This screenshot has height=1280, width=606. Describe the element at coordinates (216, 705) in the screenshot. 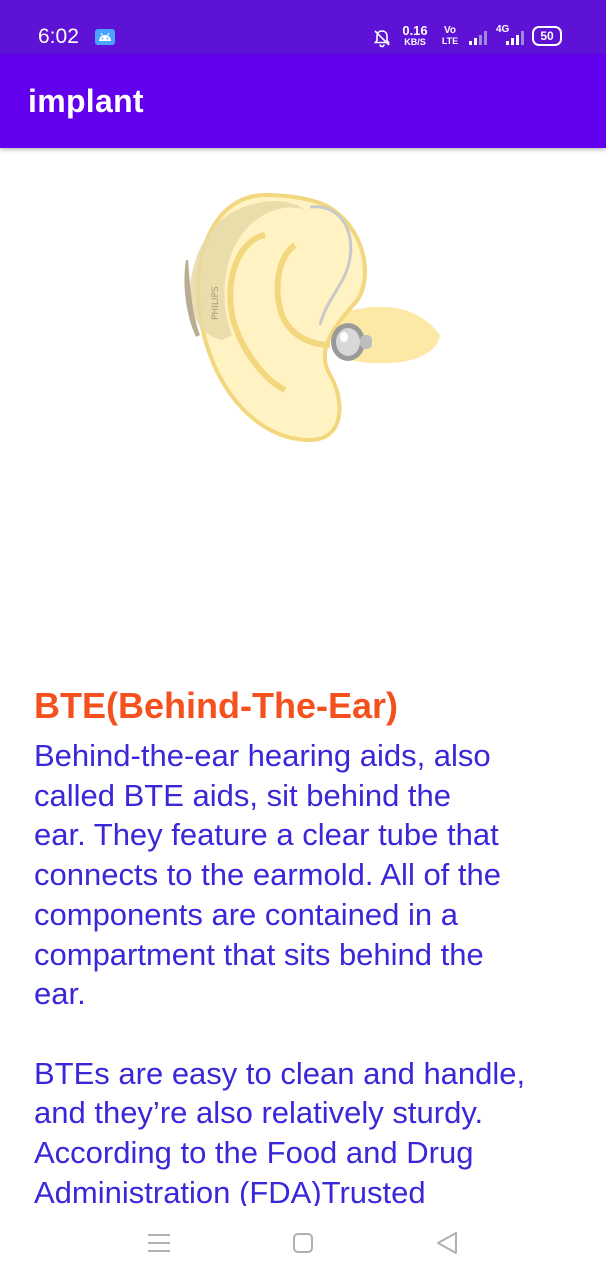

I see `section-title: BTE(Behind-The-Ear)` at that location.